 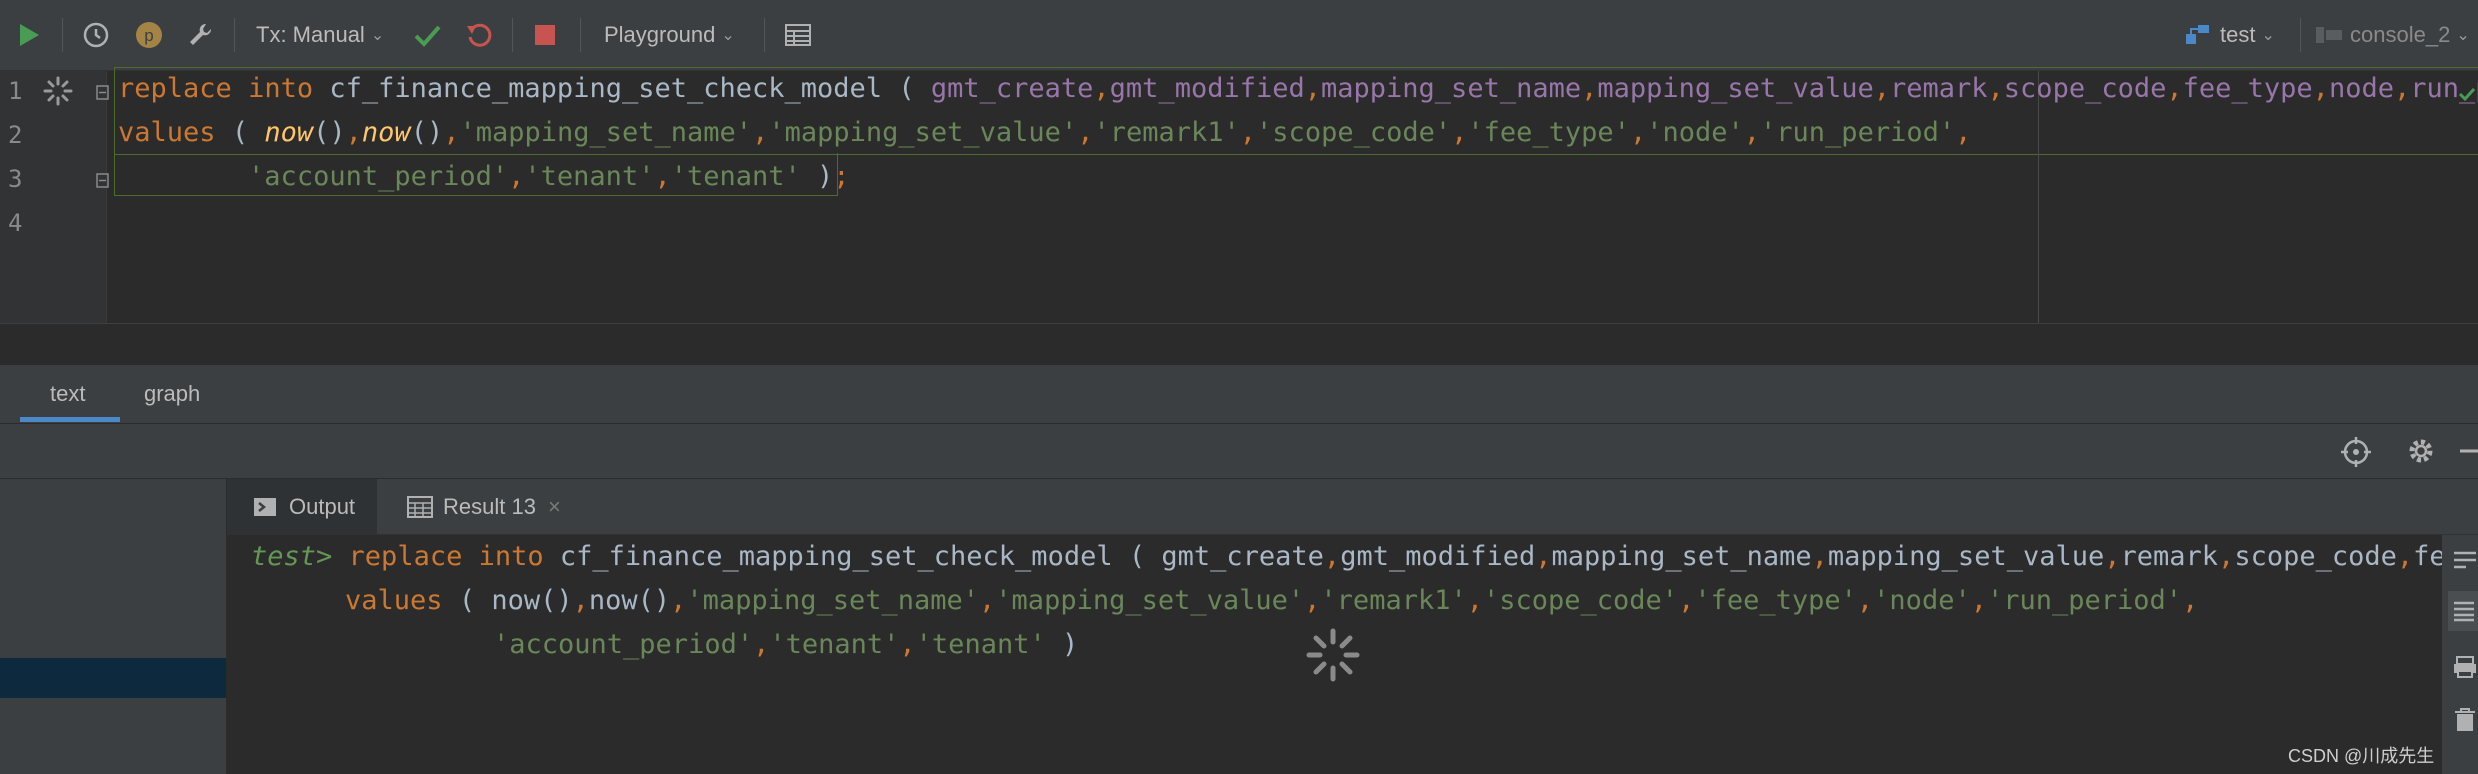 I want to click on tx-mode-dropdown: Tx: Manual ⌄, so click(x=320, y=35).